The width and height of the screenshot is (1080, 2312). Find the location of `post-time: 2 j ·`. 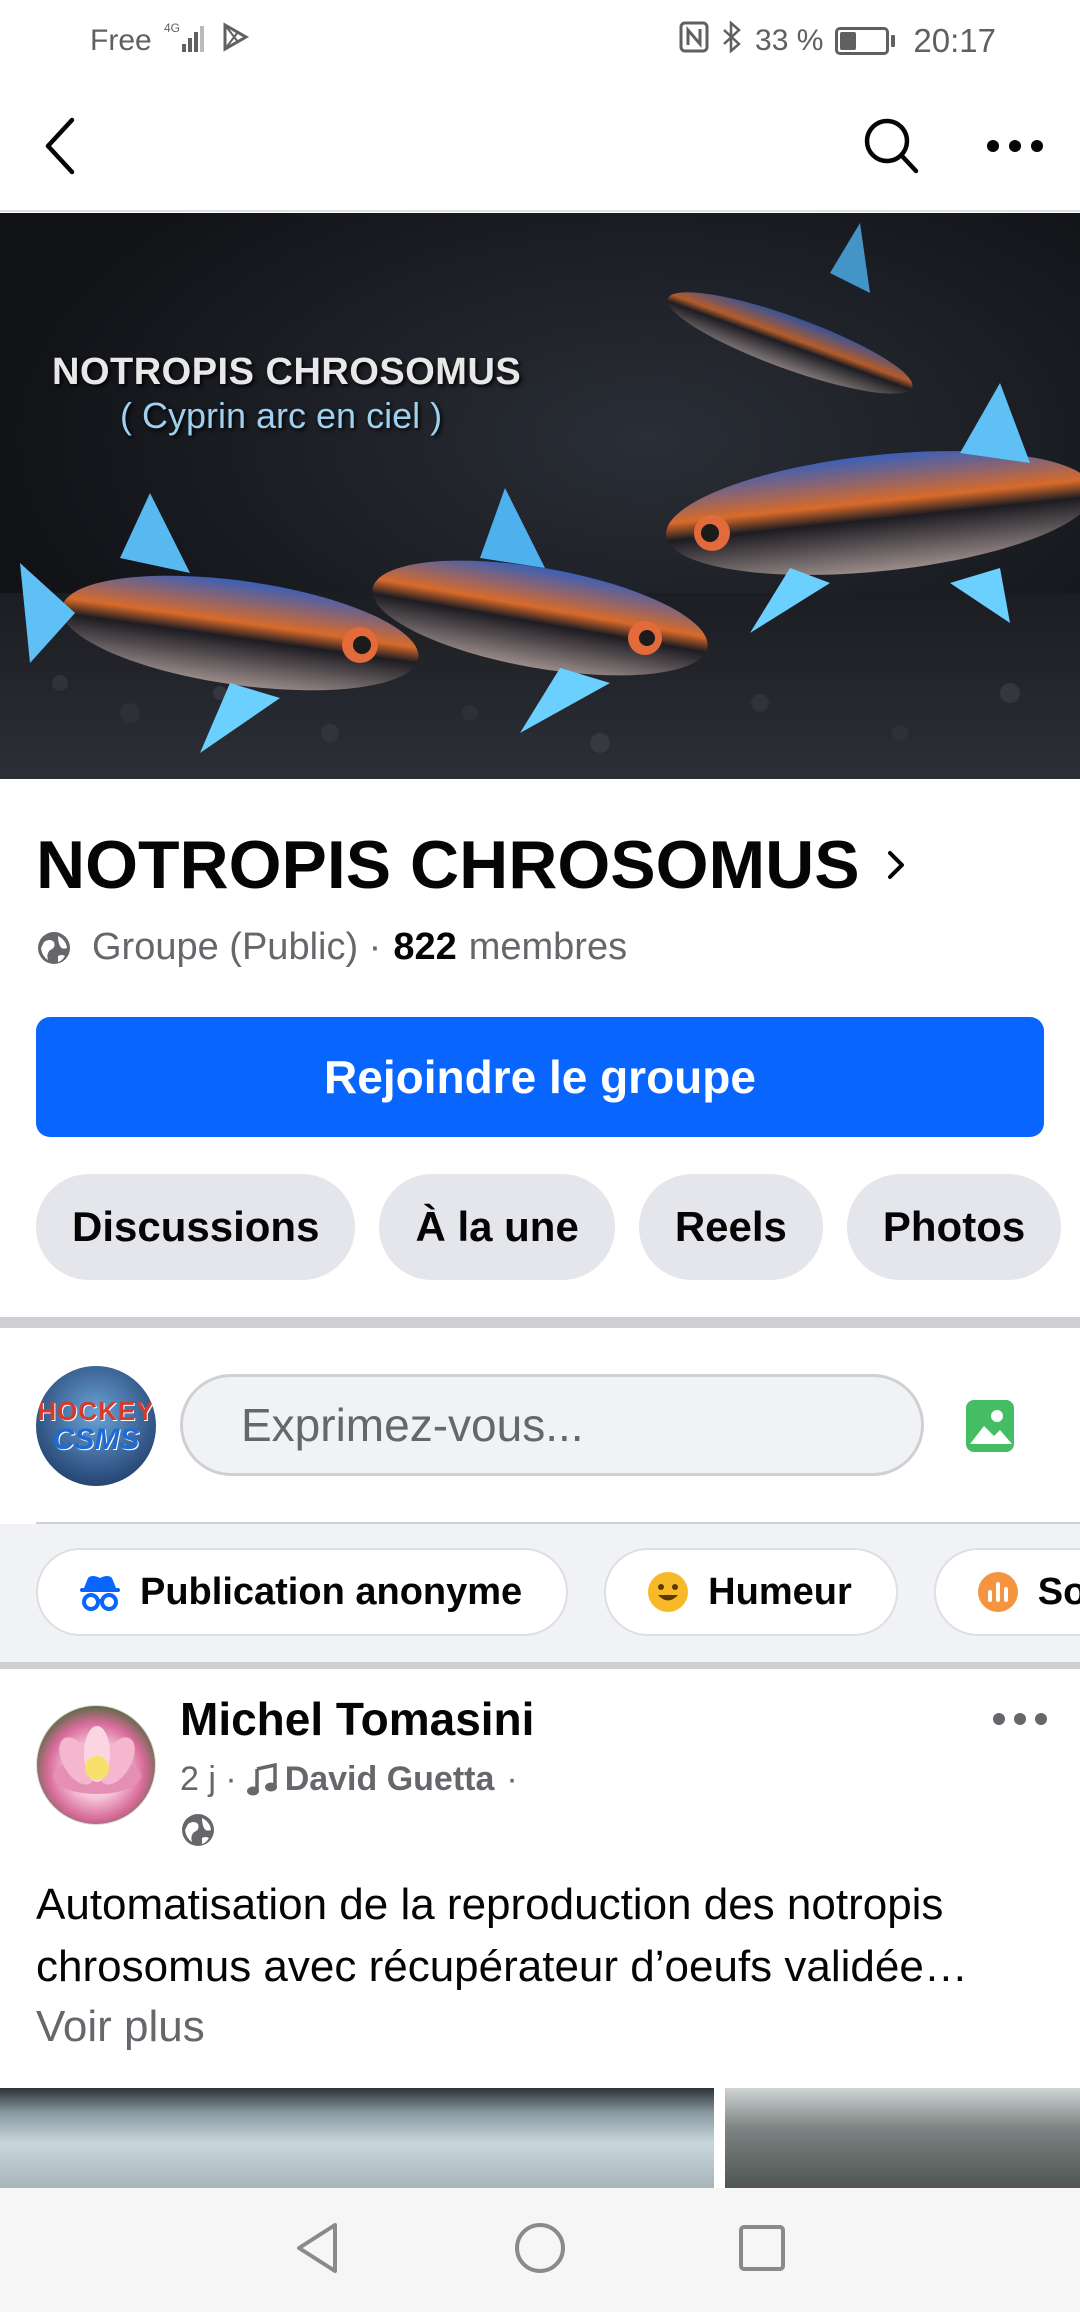

post-time: 2 j · is located at coordinates (208, 1779).